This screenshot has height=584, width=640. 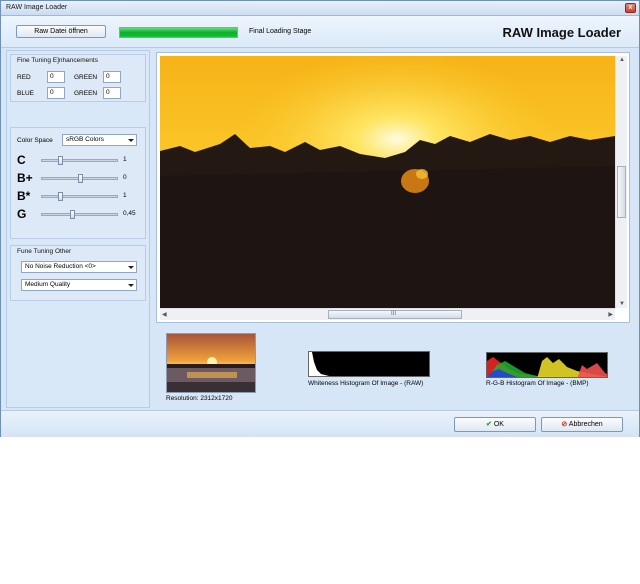 I want to click on cancel-label: Abbrechen, so click(x=585, y=424).